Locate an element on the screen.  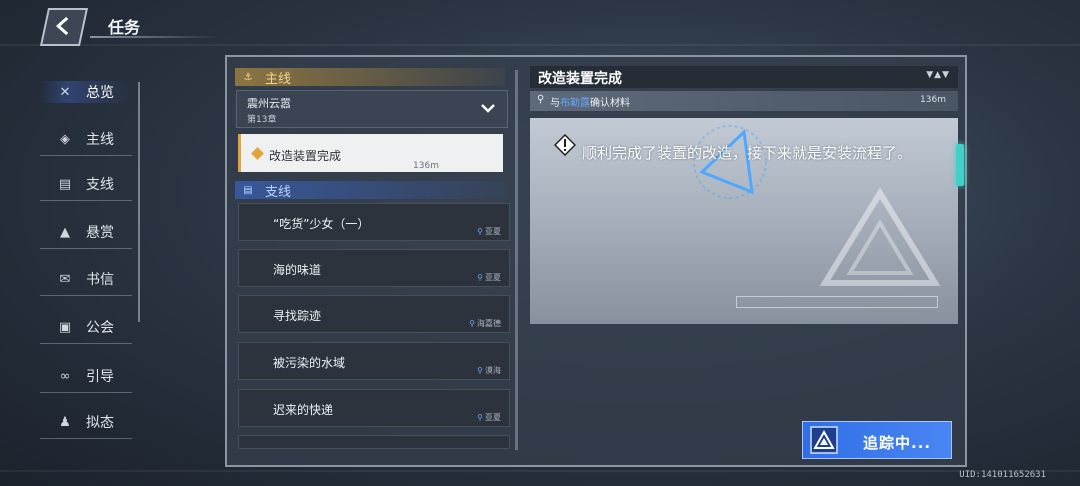
guild-icon: ▣ is located at coordinates (65, 327).